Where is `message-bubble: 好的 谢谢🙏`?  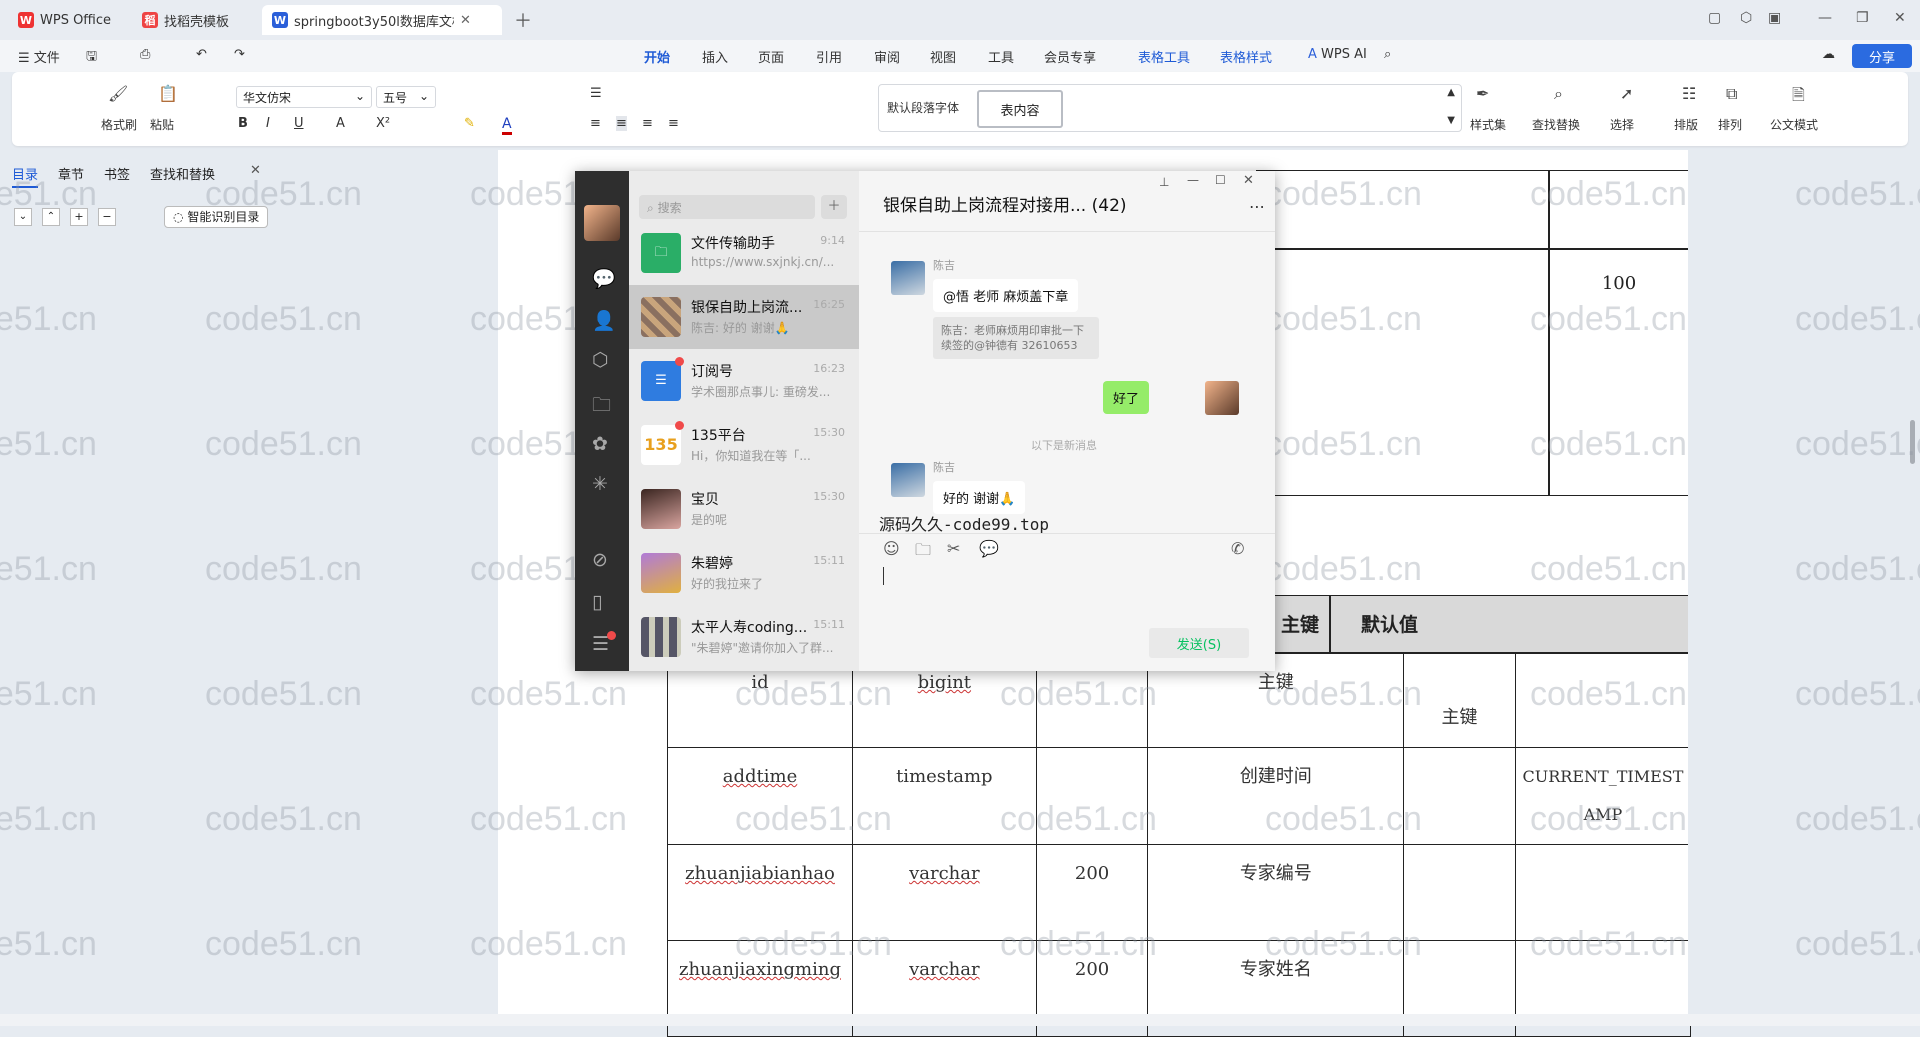
message-bubble: 好的 谢谢🙏 is located at coordinates (979, 497).